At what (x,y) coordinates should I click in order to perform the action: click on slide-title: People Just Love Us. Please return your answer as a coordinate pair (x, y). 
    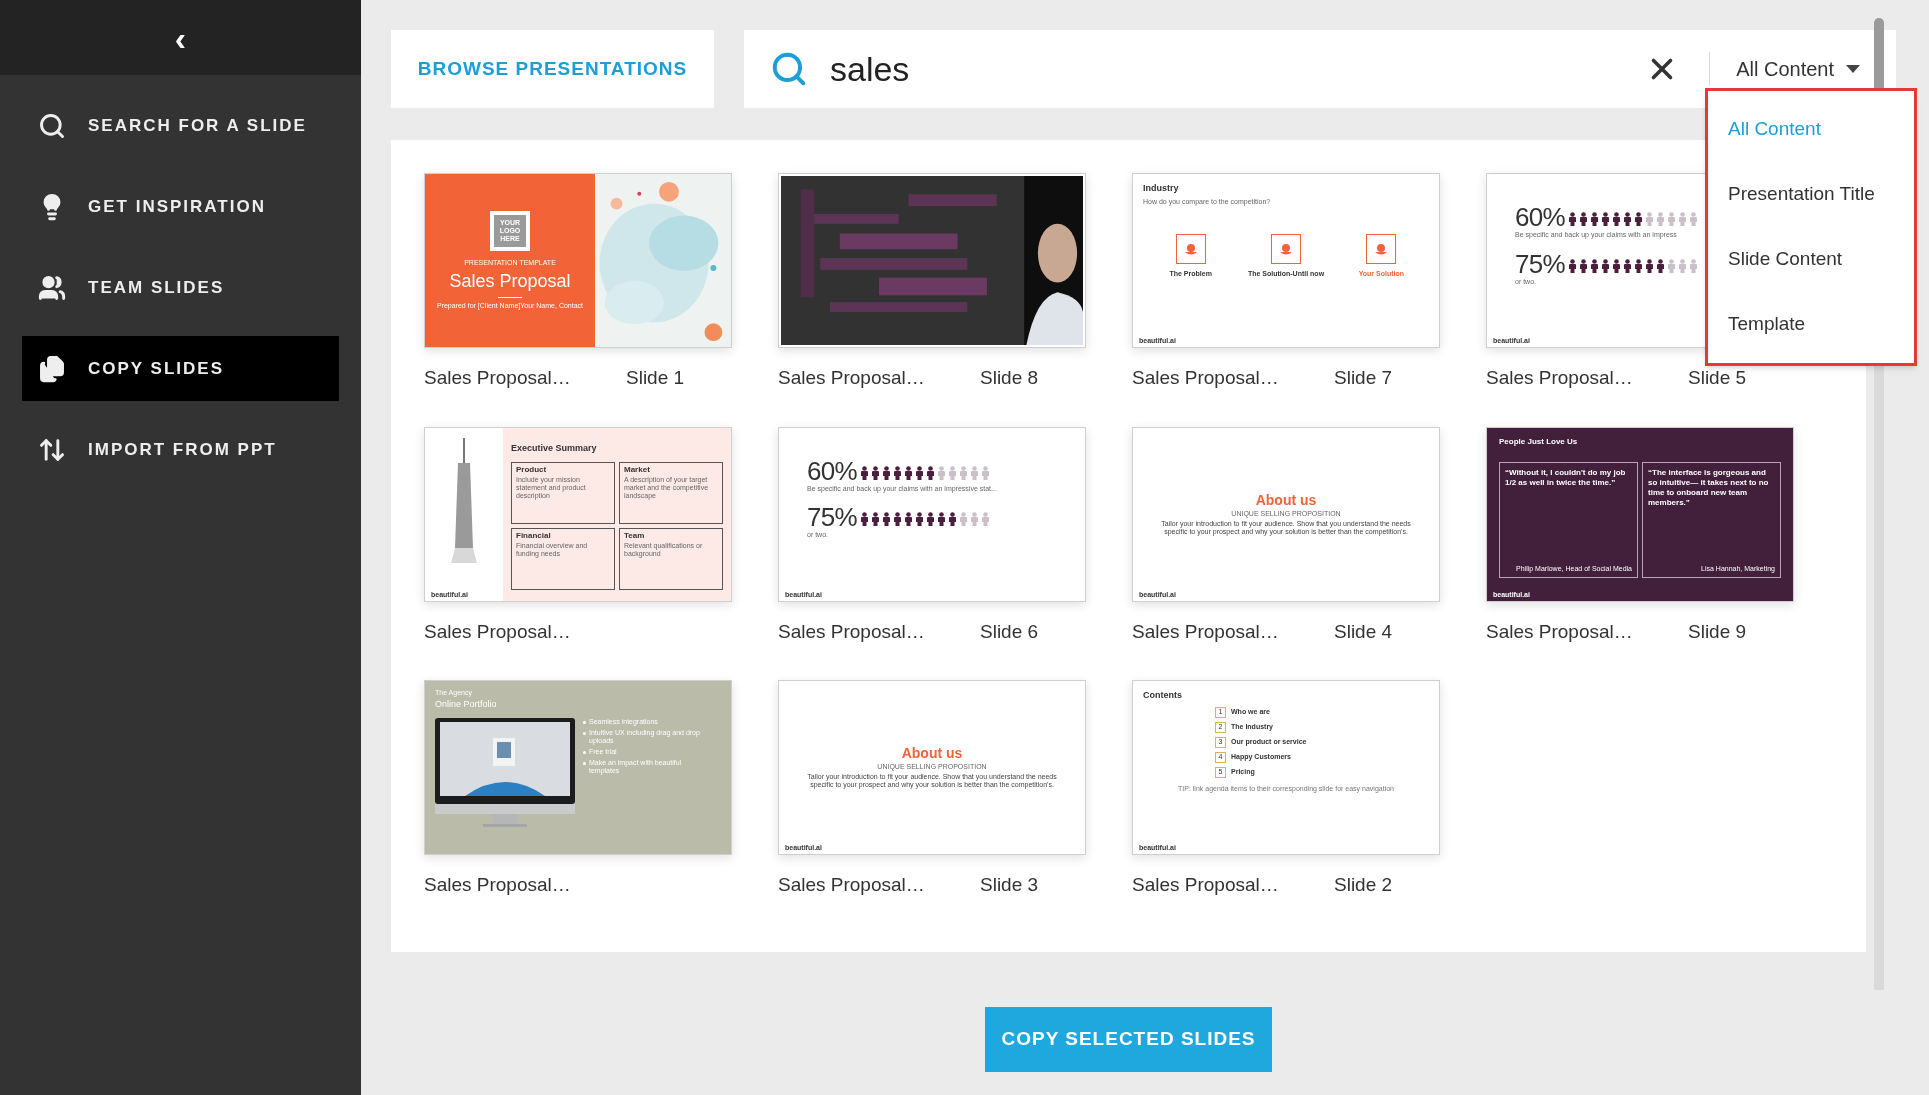
    Looking at the image, I should click on (1539, 441).